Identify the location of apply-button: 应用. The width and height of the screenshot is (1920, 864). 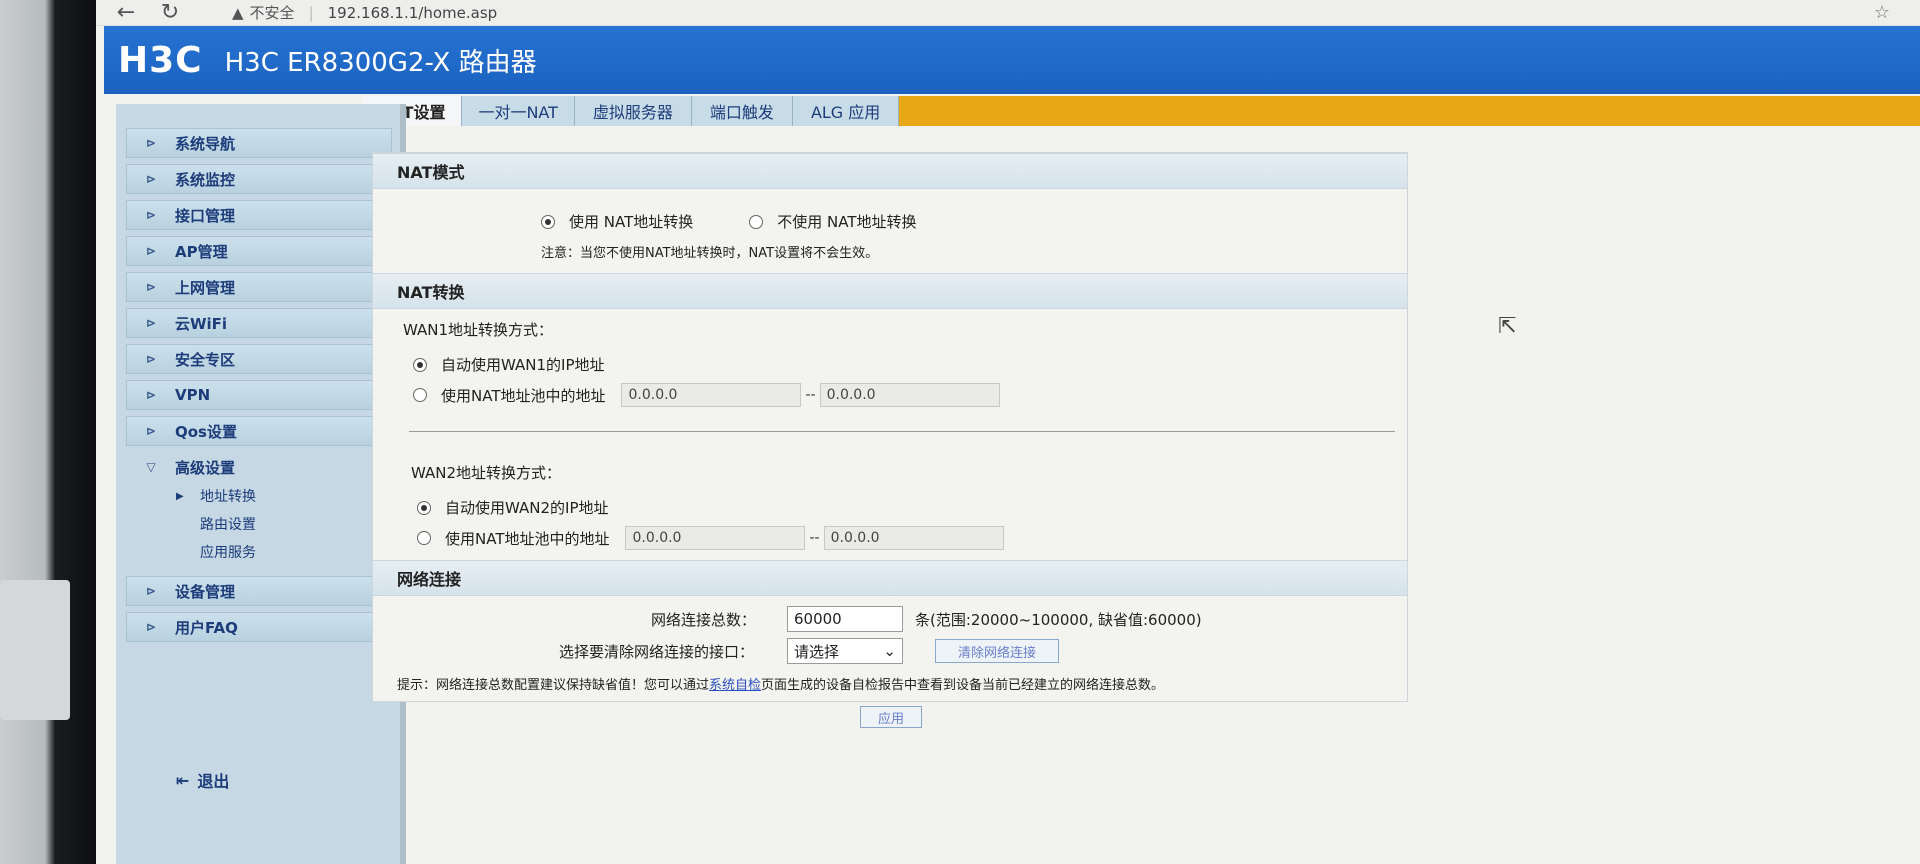
(891, 717).